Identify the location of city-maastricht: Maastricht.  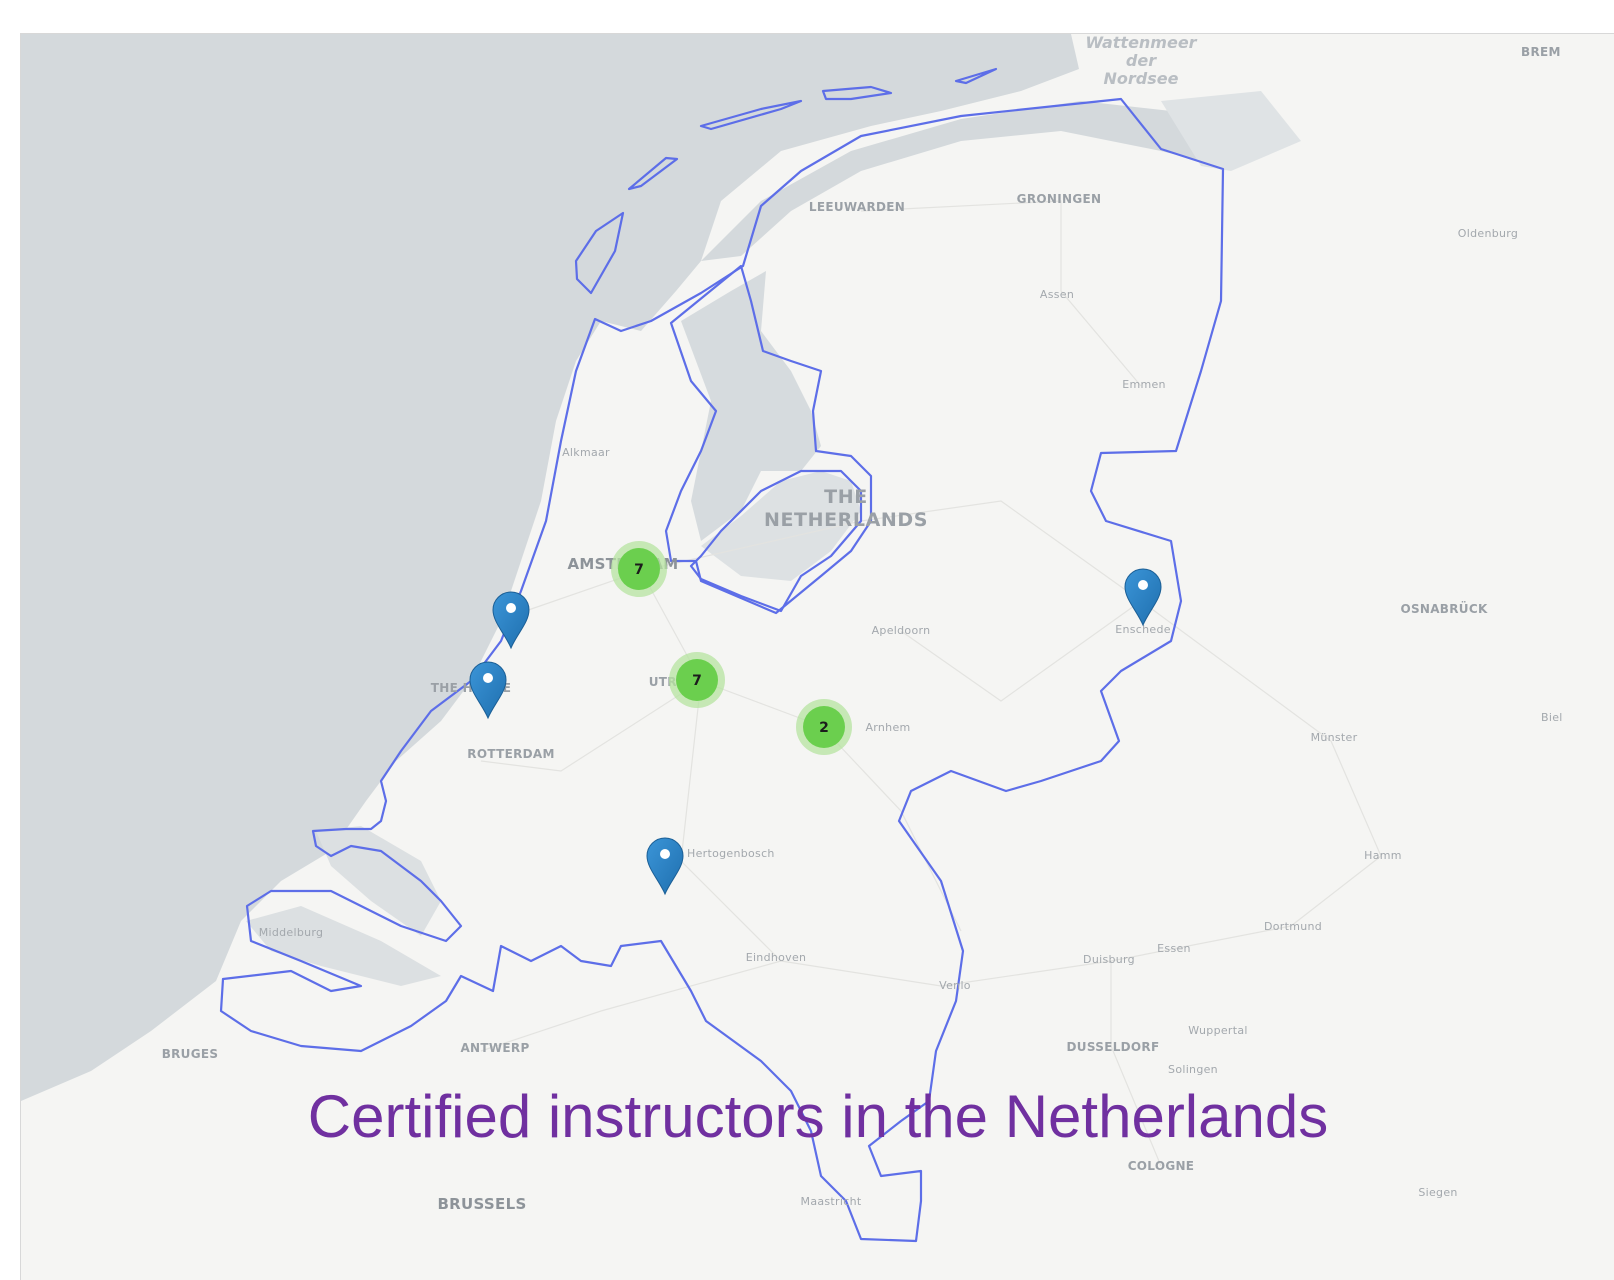
(831, 1201).